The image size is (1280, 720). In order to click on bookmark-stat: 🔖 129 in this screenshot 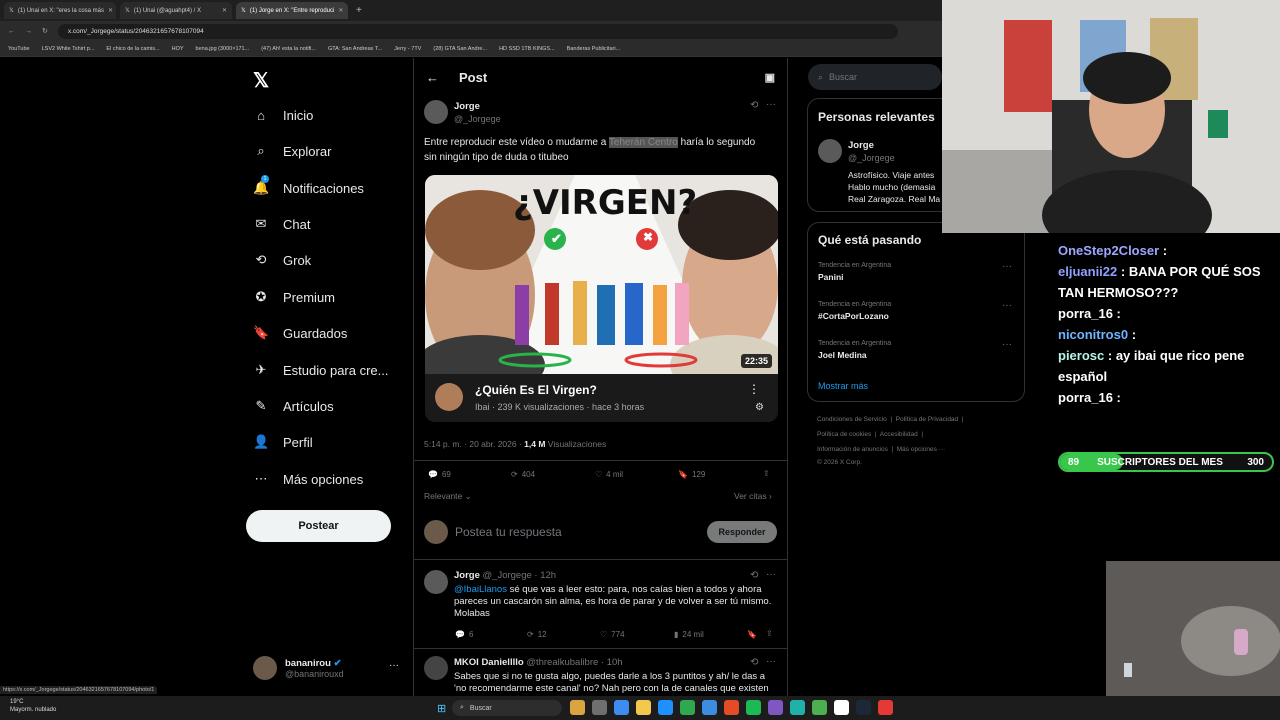, I will do `click(691, 474)`.